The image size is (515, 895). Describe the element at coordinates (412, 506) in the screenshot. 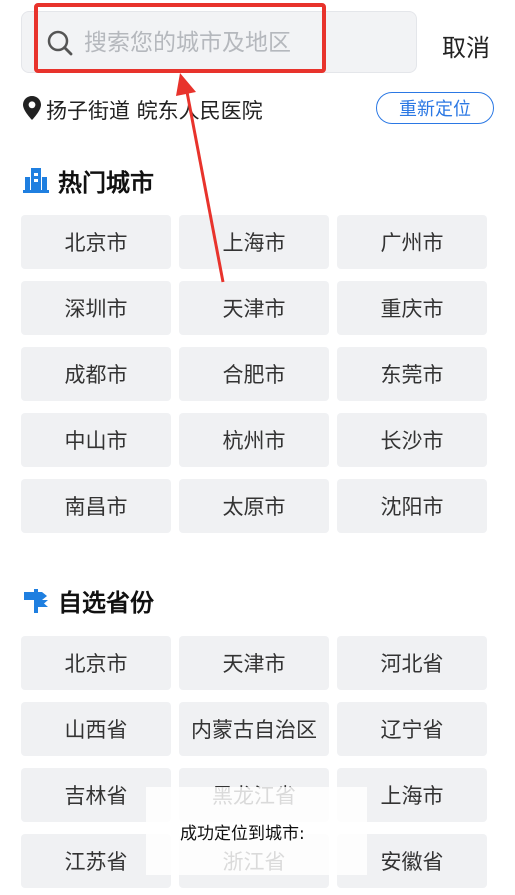

I see `hot-city-button-14: 沈阳市` at that location.